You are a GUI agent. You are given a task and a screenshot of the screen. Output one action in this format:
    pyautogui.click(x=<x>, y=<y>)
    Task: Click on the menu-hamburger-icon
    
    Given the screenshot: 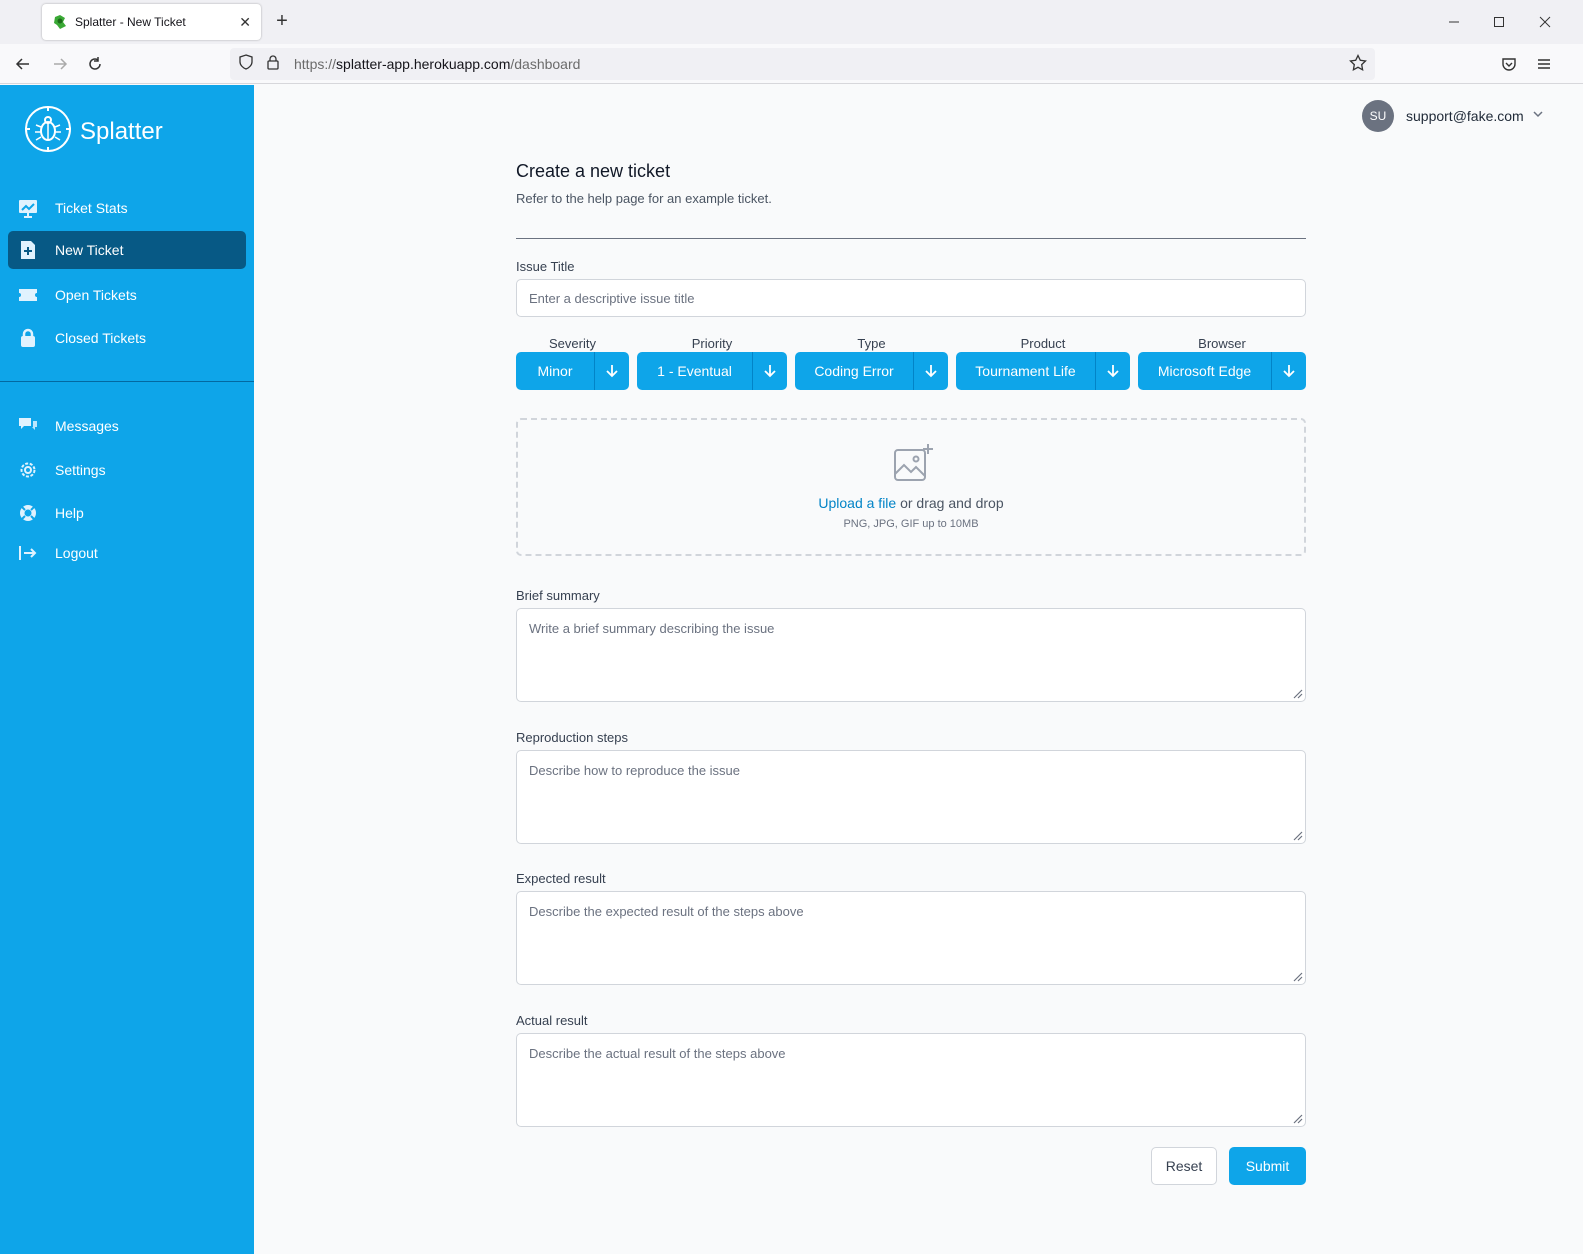 What is the action you would take?
    pyautogui.click(x=1544, y=64)
    